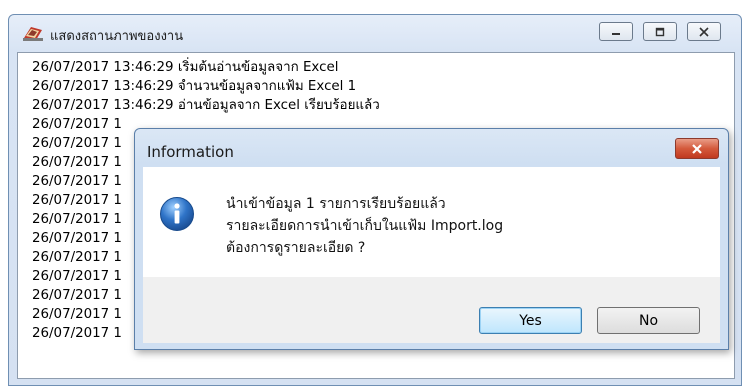 This screenshot has height=389, width=745. Describe the element at coordinates (296, 248) in the screenshot. I see `dialog-message-line: ต้องการดูรายละเอียด ?` at that location.